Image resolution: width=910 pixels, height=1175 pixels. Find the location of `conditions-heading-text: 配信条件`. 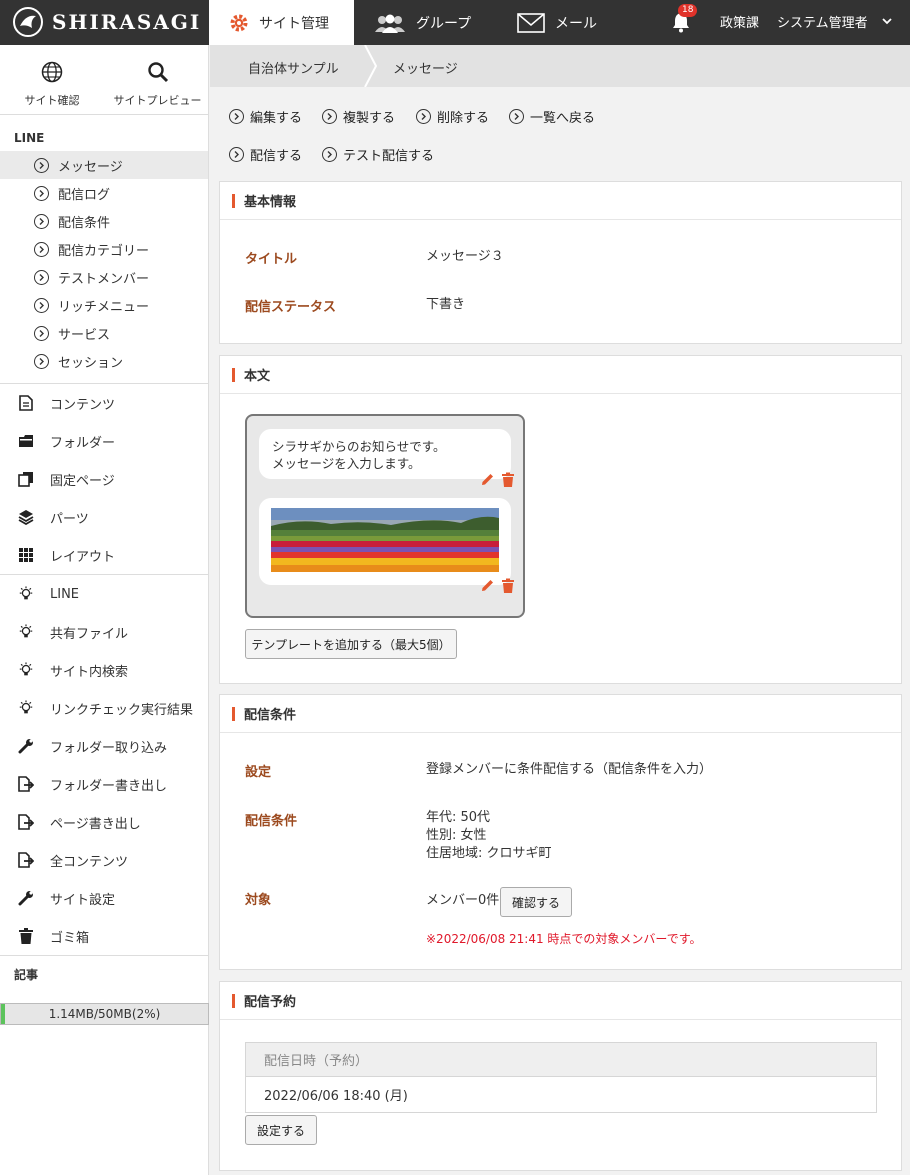

conditions-heading-text: 配信条件 is located at coordinates (270, 715).